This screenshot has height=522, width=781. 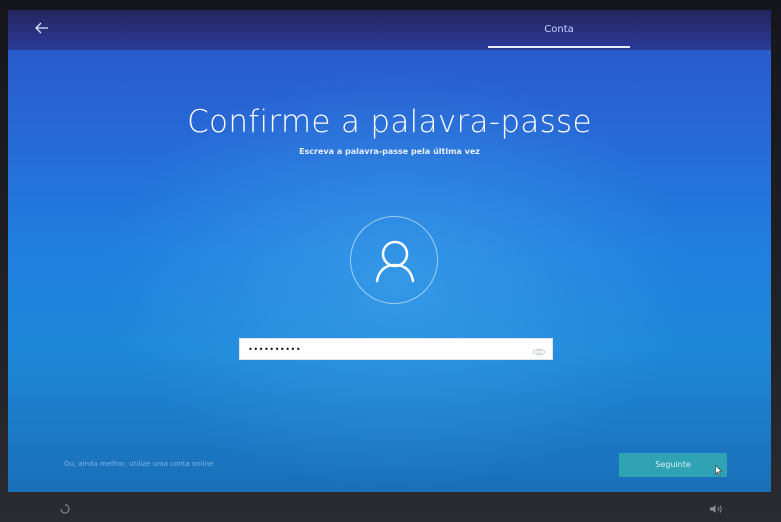 I want to click on step-tab-indicator, so click(x=559, y=47).